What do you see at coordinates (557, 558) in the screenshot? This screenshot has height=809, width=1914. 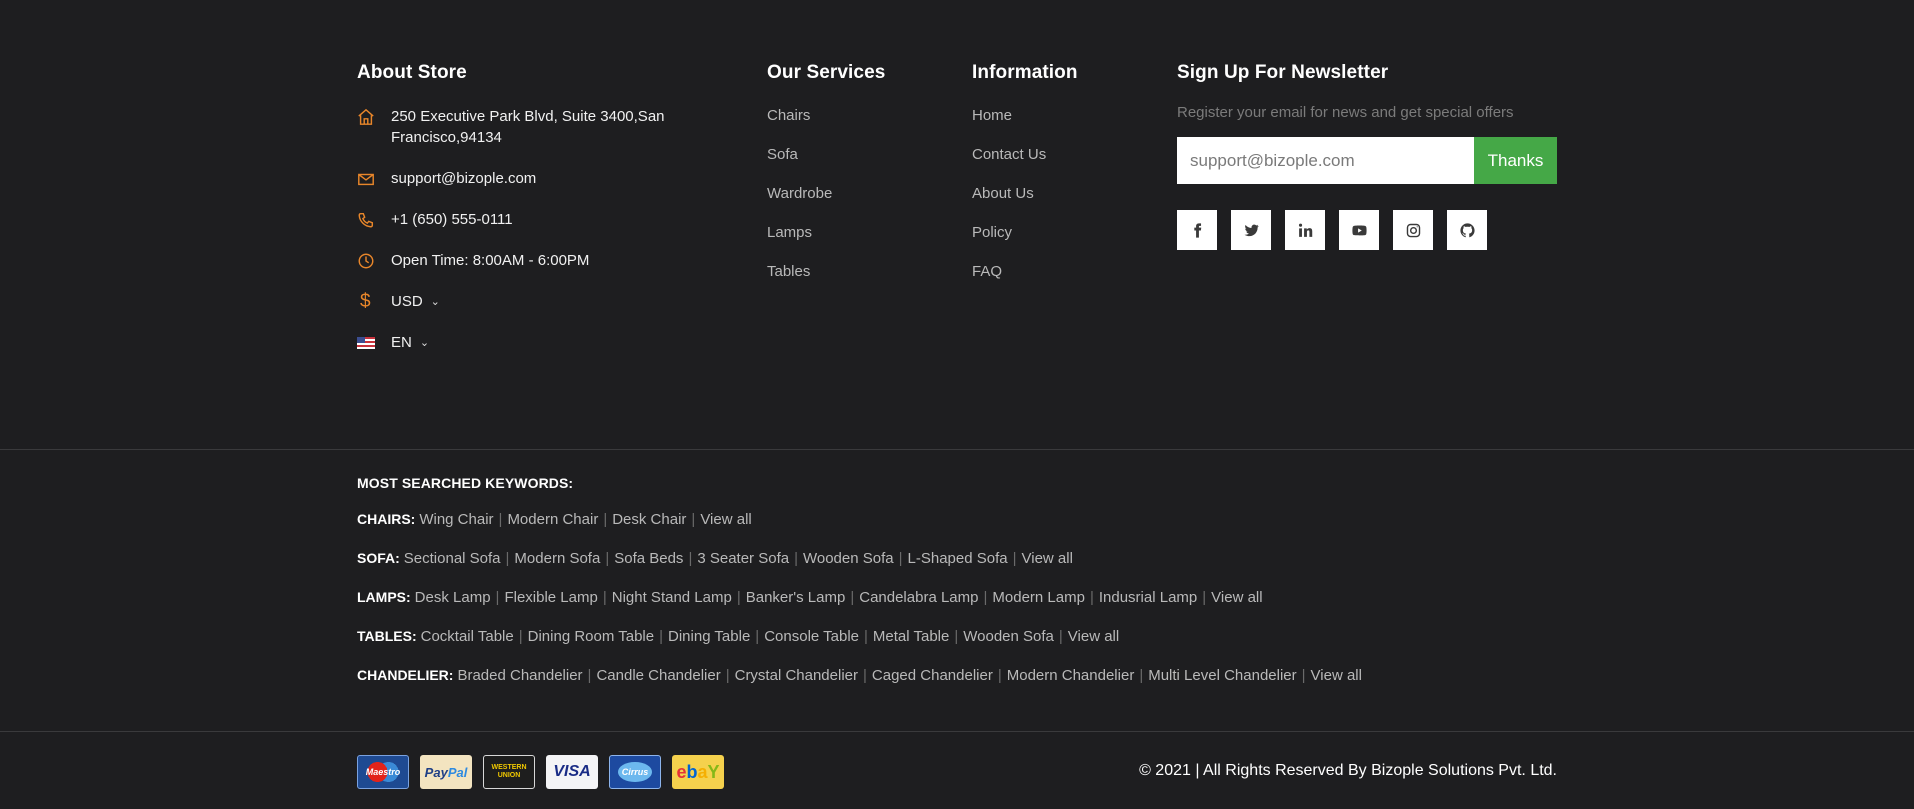 I see `keyword-link: Modern Sofa` at bounding box center [557, 558].